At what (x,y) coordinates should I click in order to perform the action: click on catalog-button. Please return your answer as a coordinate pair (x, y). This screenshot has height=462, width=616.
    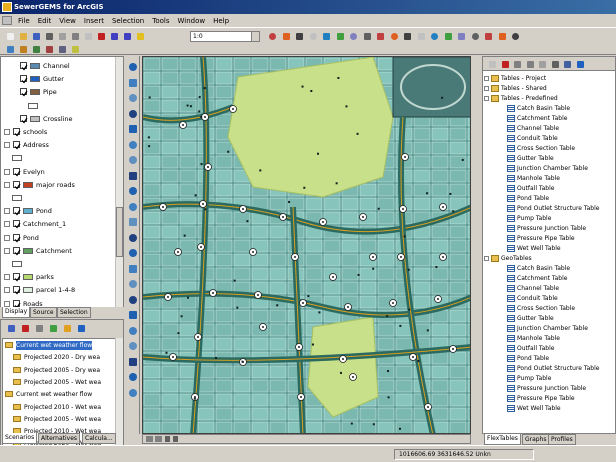
    Looking at the image, I should click on (325, 35).